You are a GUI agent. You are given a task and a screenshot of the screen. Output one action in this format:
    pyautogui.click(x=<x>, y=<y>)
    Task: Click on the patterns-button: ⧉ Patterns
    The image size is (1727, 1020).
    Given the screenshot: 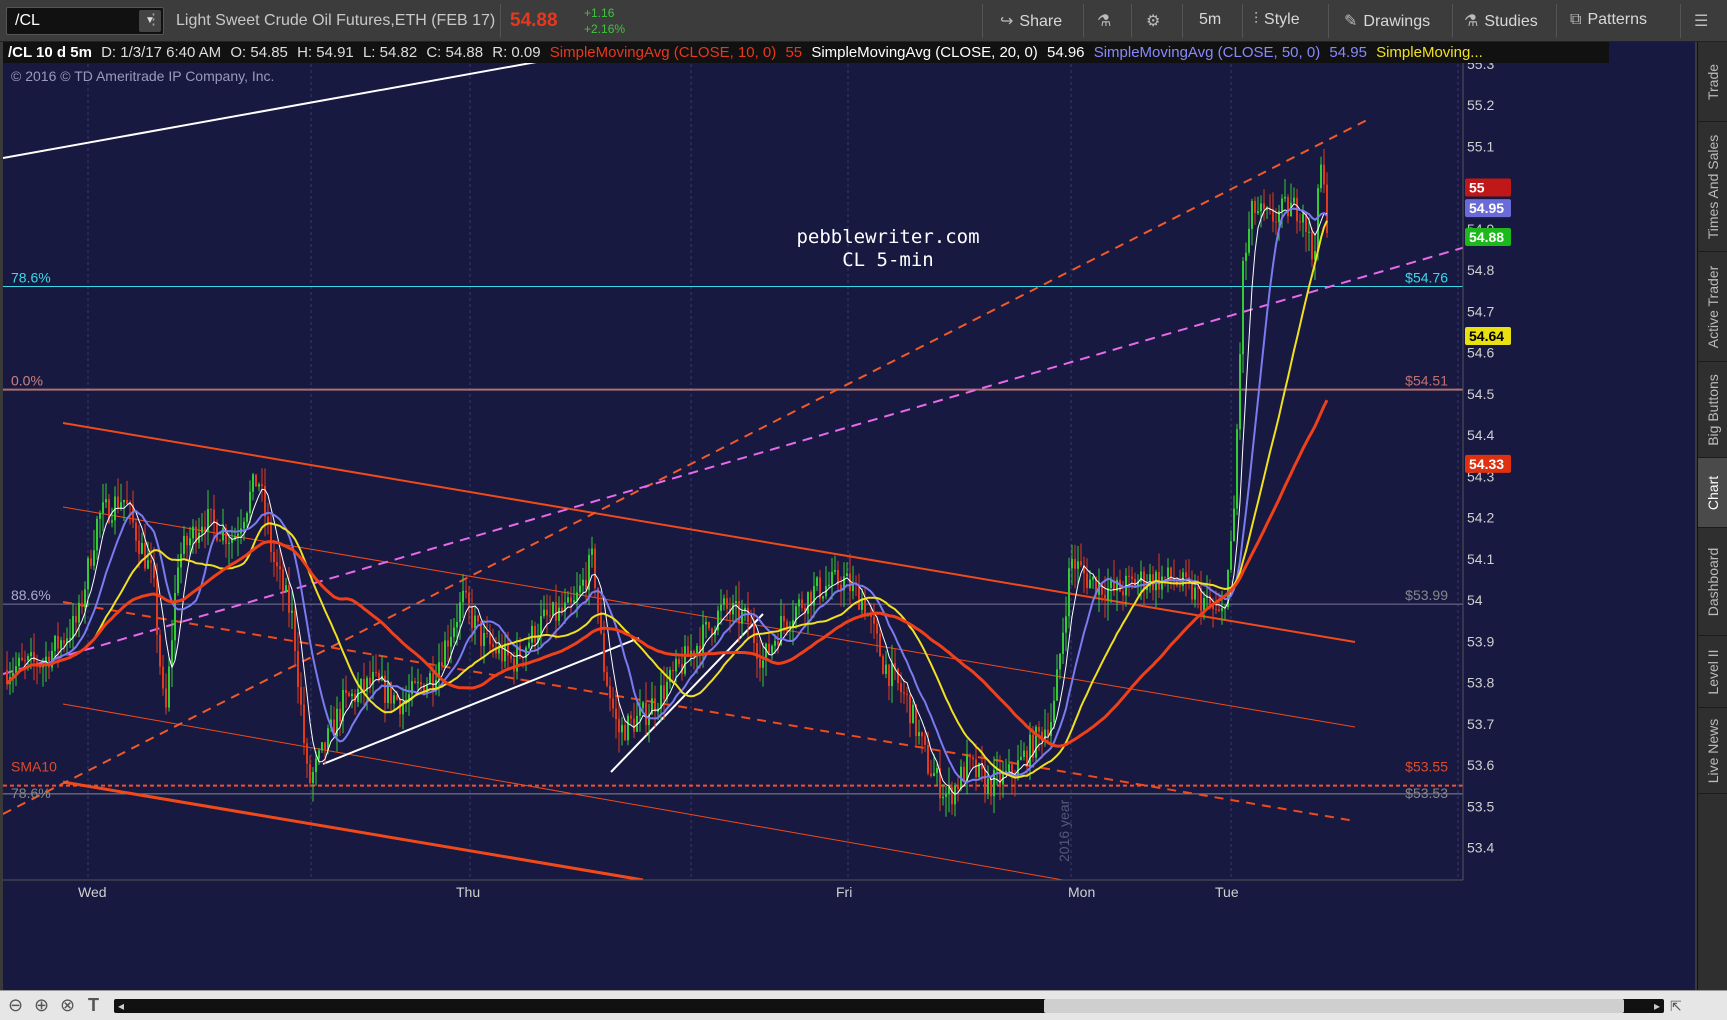 What is the action you would take?
    pyautogui.click(x=1608, y=20)
    